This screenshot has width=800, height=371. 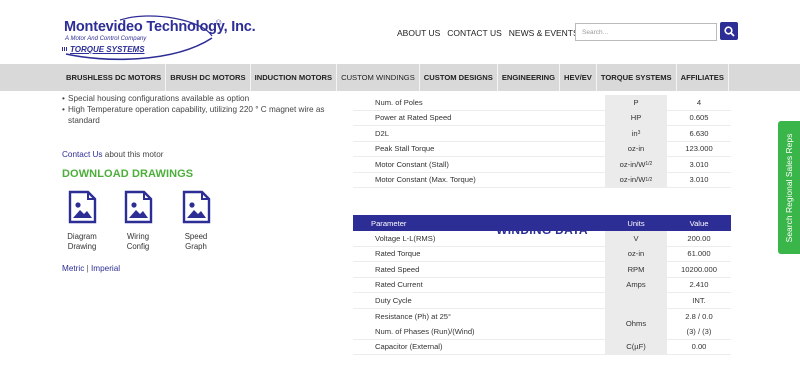 I want to click on winding-param: Voltage L-L(RMS), so click(x=405, y=238).